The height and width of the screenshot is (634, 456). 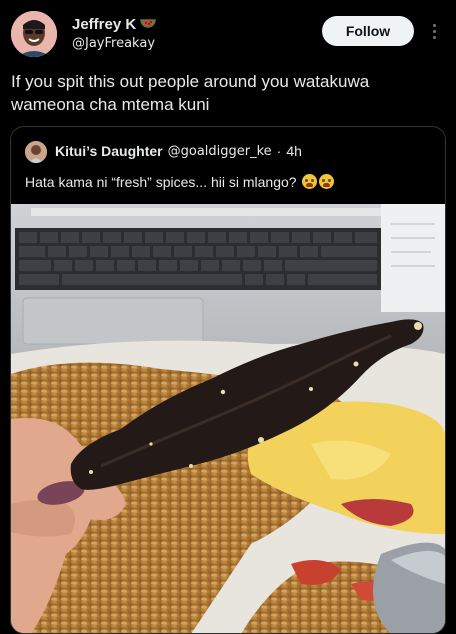 What do you see at coordinates (113, 43) in the screenshot?
I see `author-handle: @JayFreakay` at bounding box center [113, 43].